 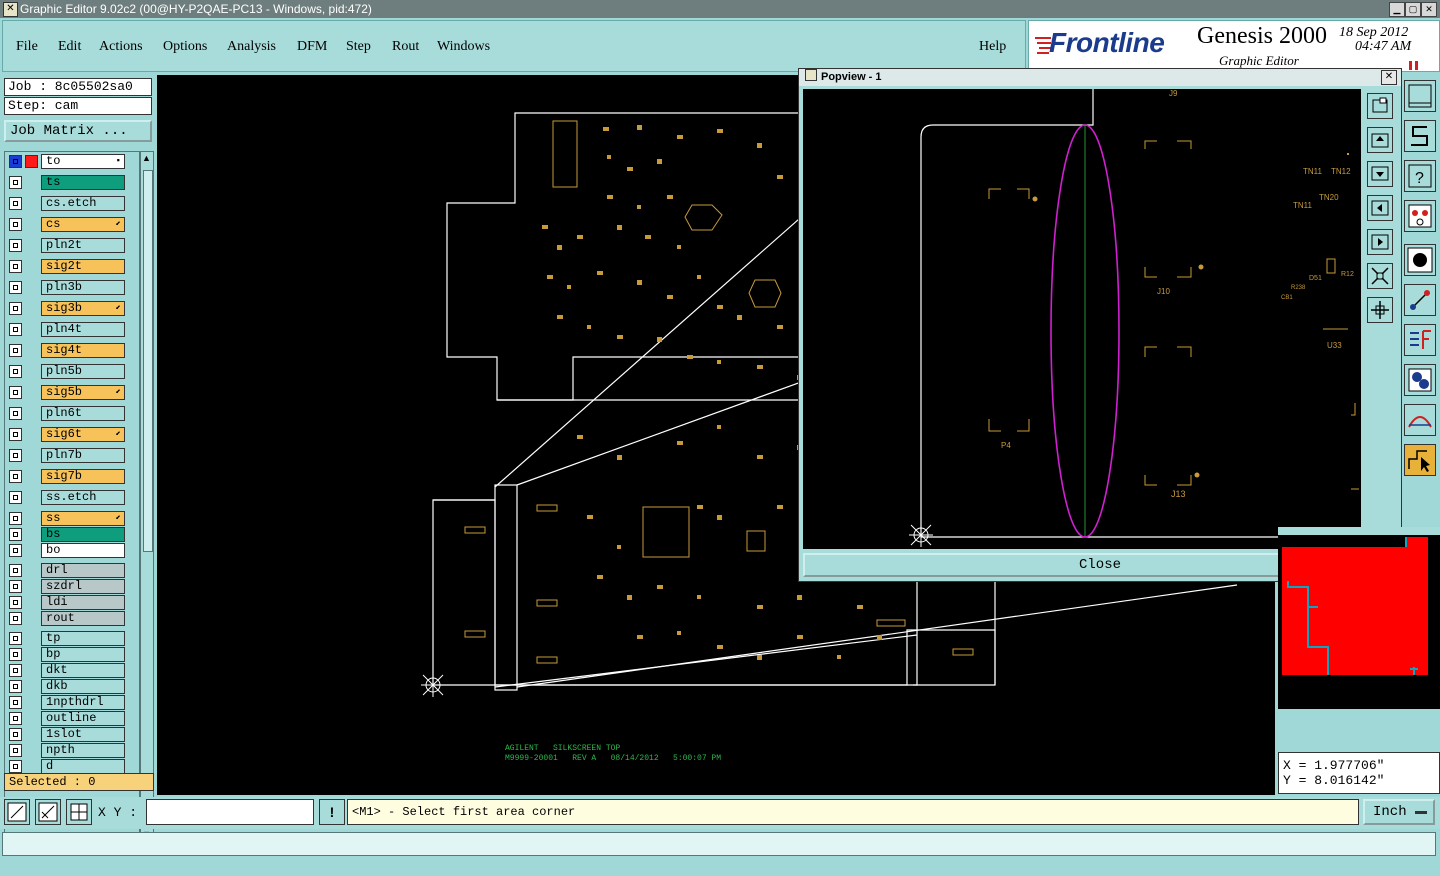 What do you see at coordinates (83, 638) in the screenshot?
I see `layer-name: tp` at bounding box center [83, 638].